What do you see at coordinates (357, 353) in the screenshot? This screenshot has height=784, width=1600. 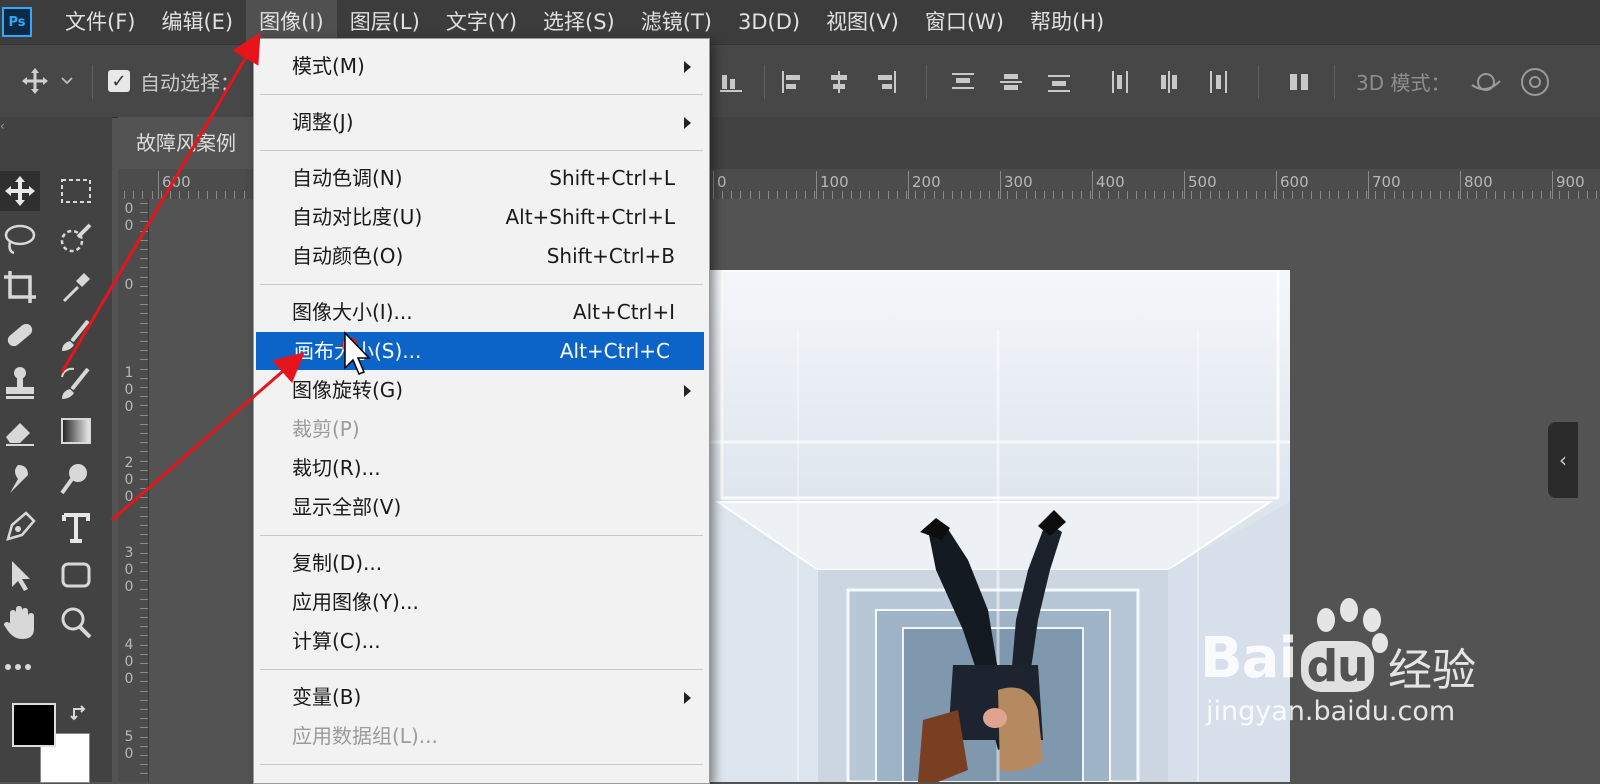 I see `mouse-cursor-icon` at bounding box center [357, 353].